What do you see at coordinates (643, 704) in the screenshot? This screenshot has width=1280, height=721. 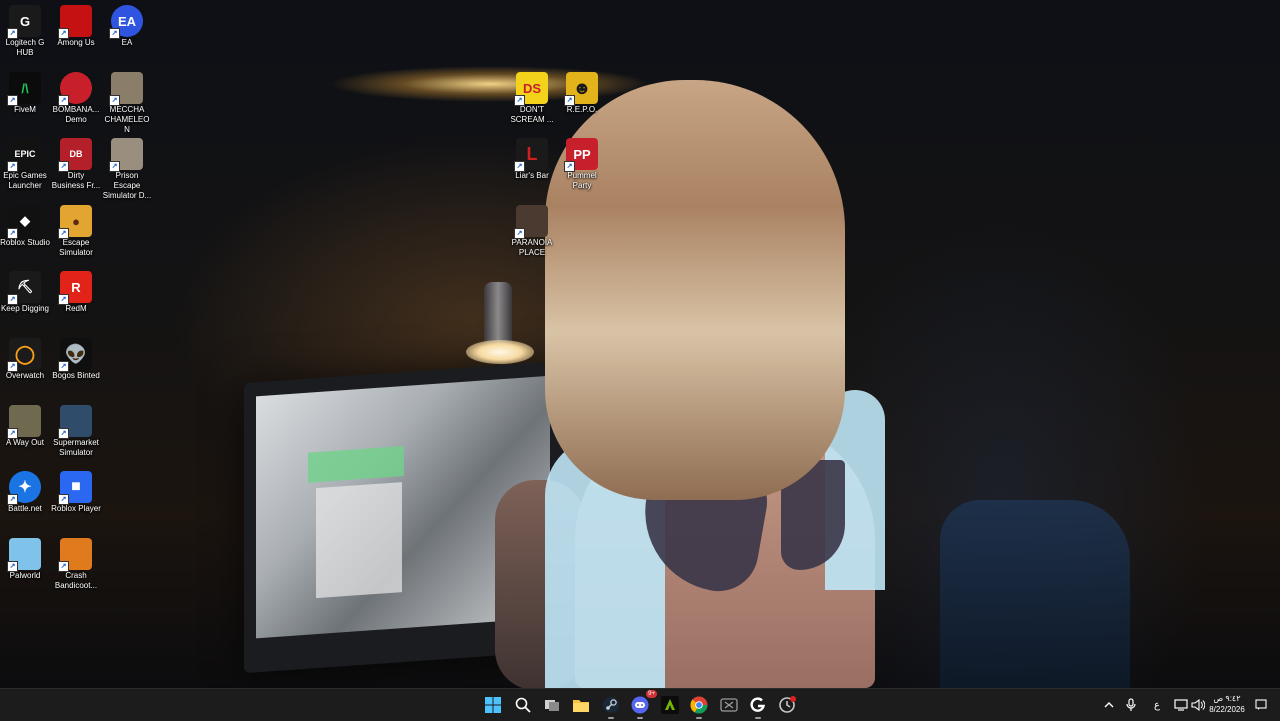 I see `discord-icon: 9+` at bounding box center [643, 704].